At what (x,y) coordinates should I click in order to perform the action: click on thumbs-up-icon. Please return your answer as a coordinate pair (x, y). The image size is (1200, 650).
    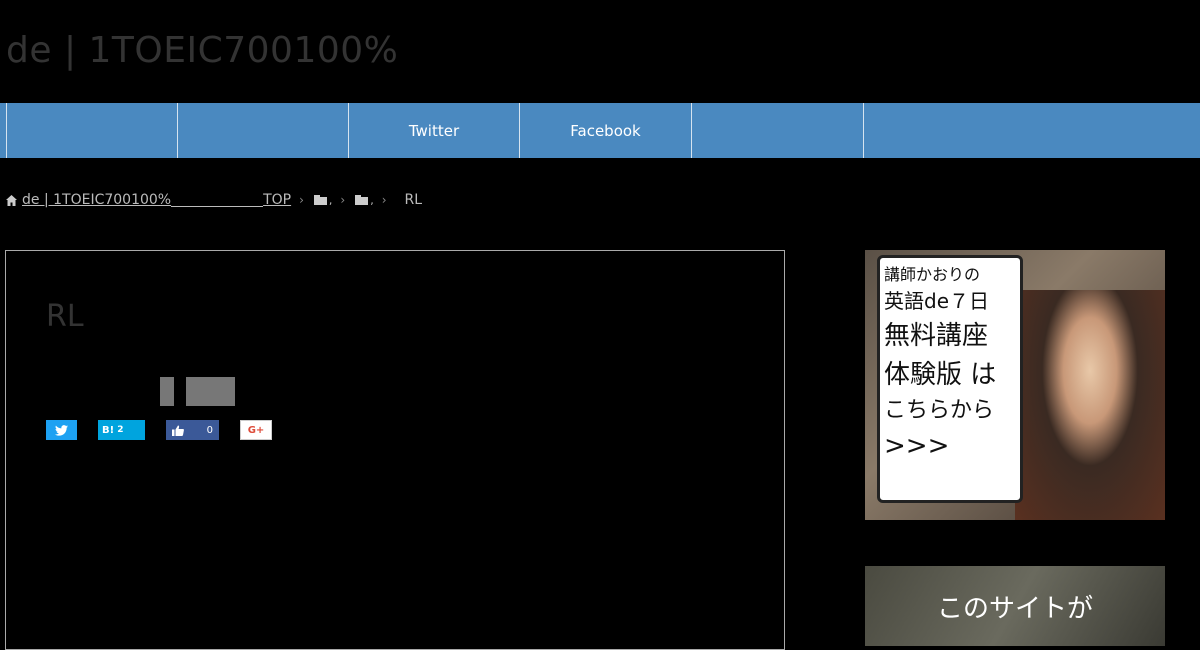
    Looking at the image, I should click on (178, 430).